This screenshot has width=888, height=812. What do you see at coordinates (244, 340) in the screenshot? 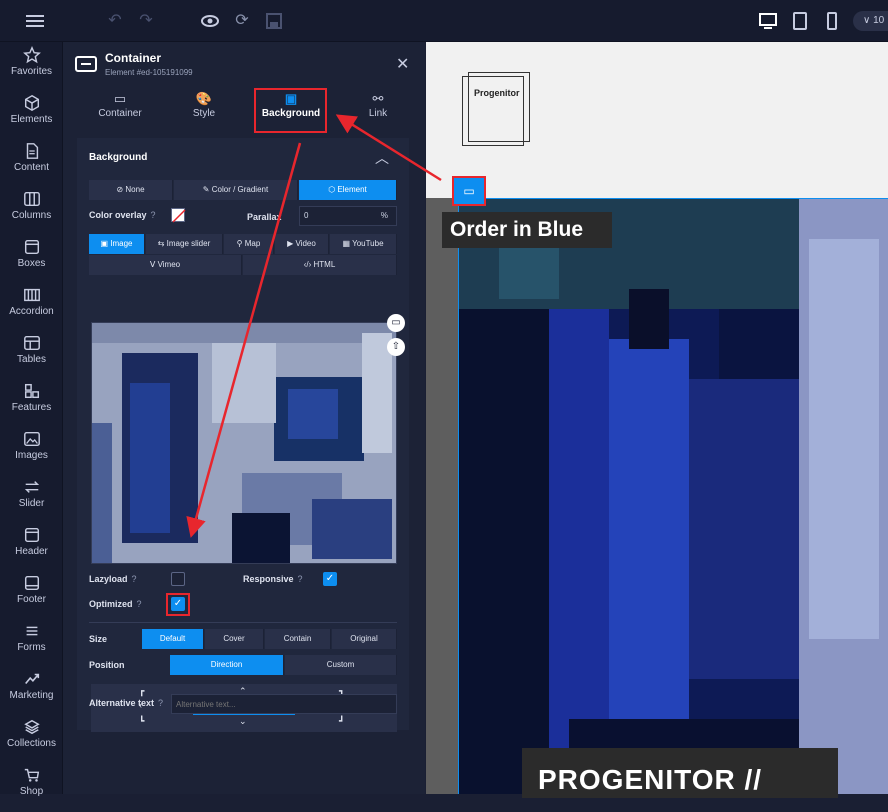
I see `arrow-to-optimized-checkbox` at bounding box center [244, 340].